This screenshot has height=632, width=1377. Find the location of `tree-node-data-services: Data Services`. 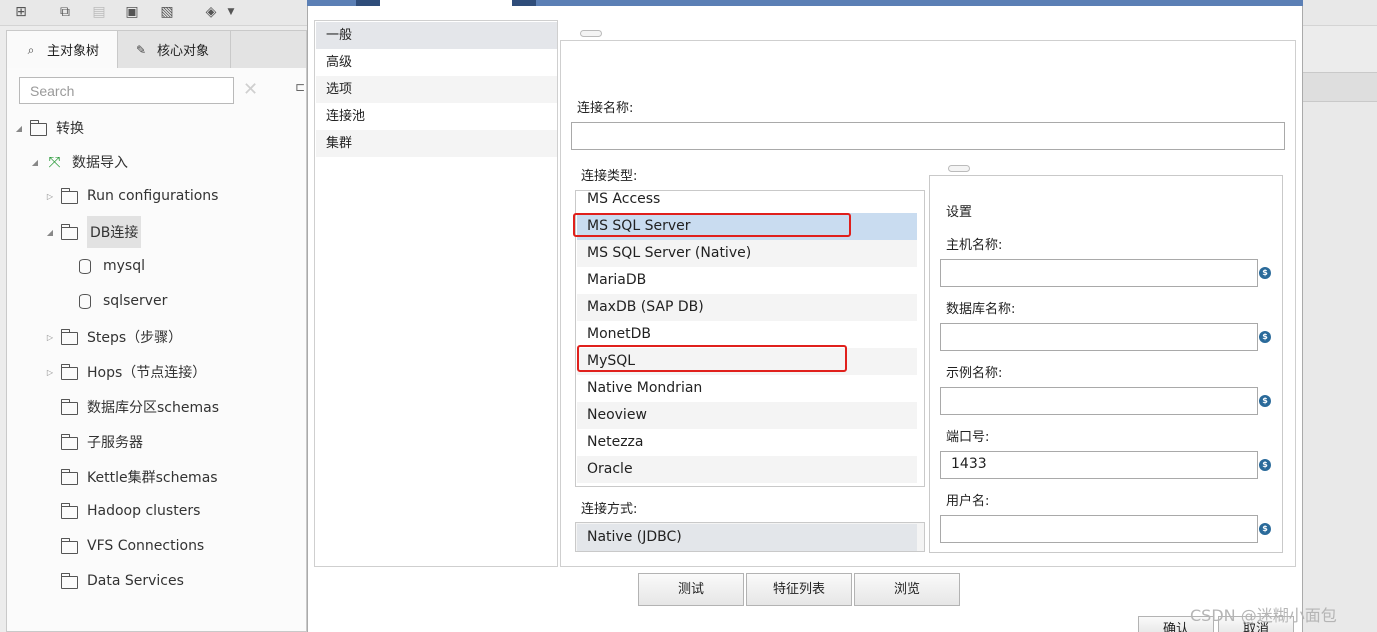

tree-node-data-services: Data Services is located at coordinates (122, 581).